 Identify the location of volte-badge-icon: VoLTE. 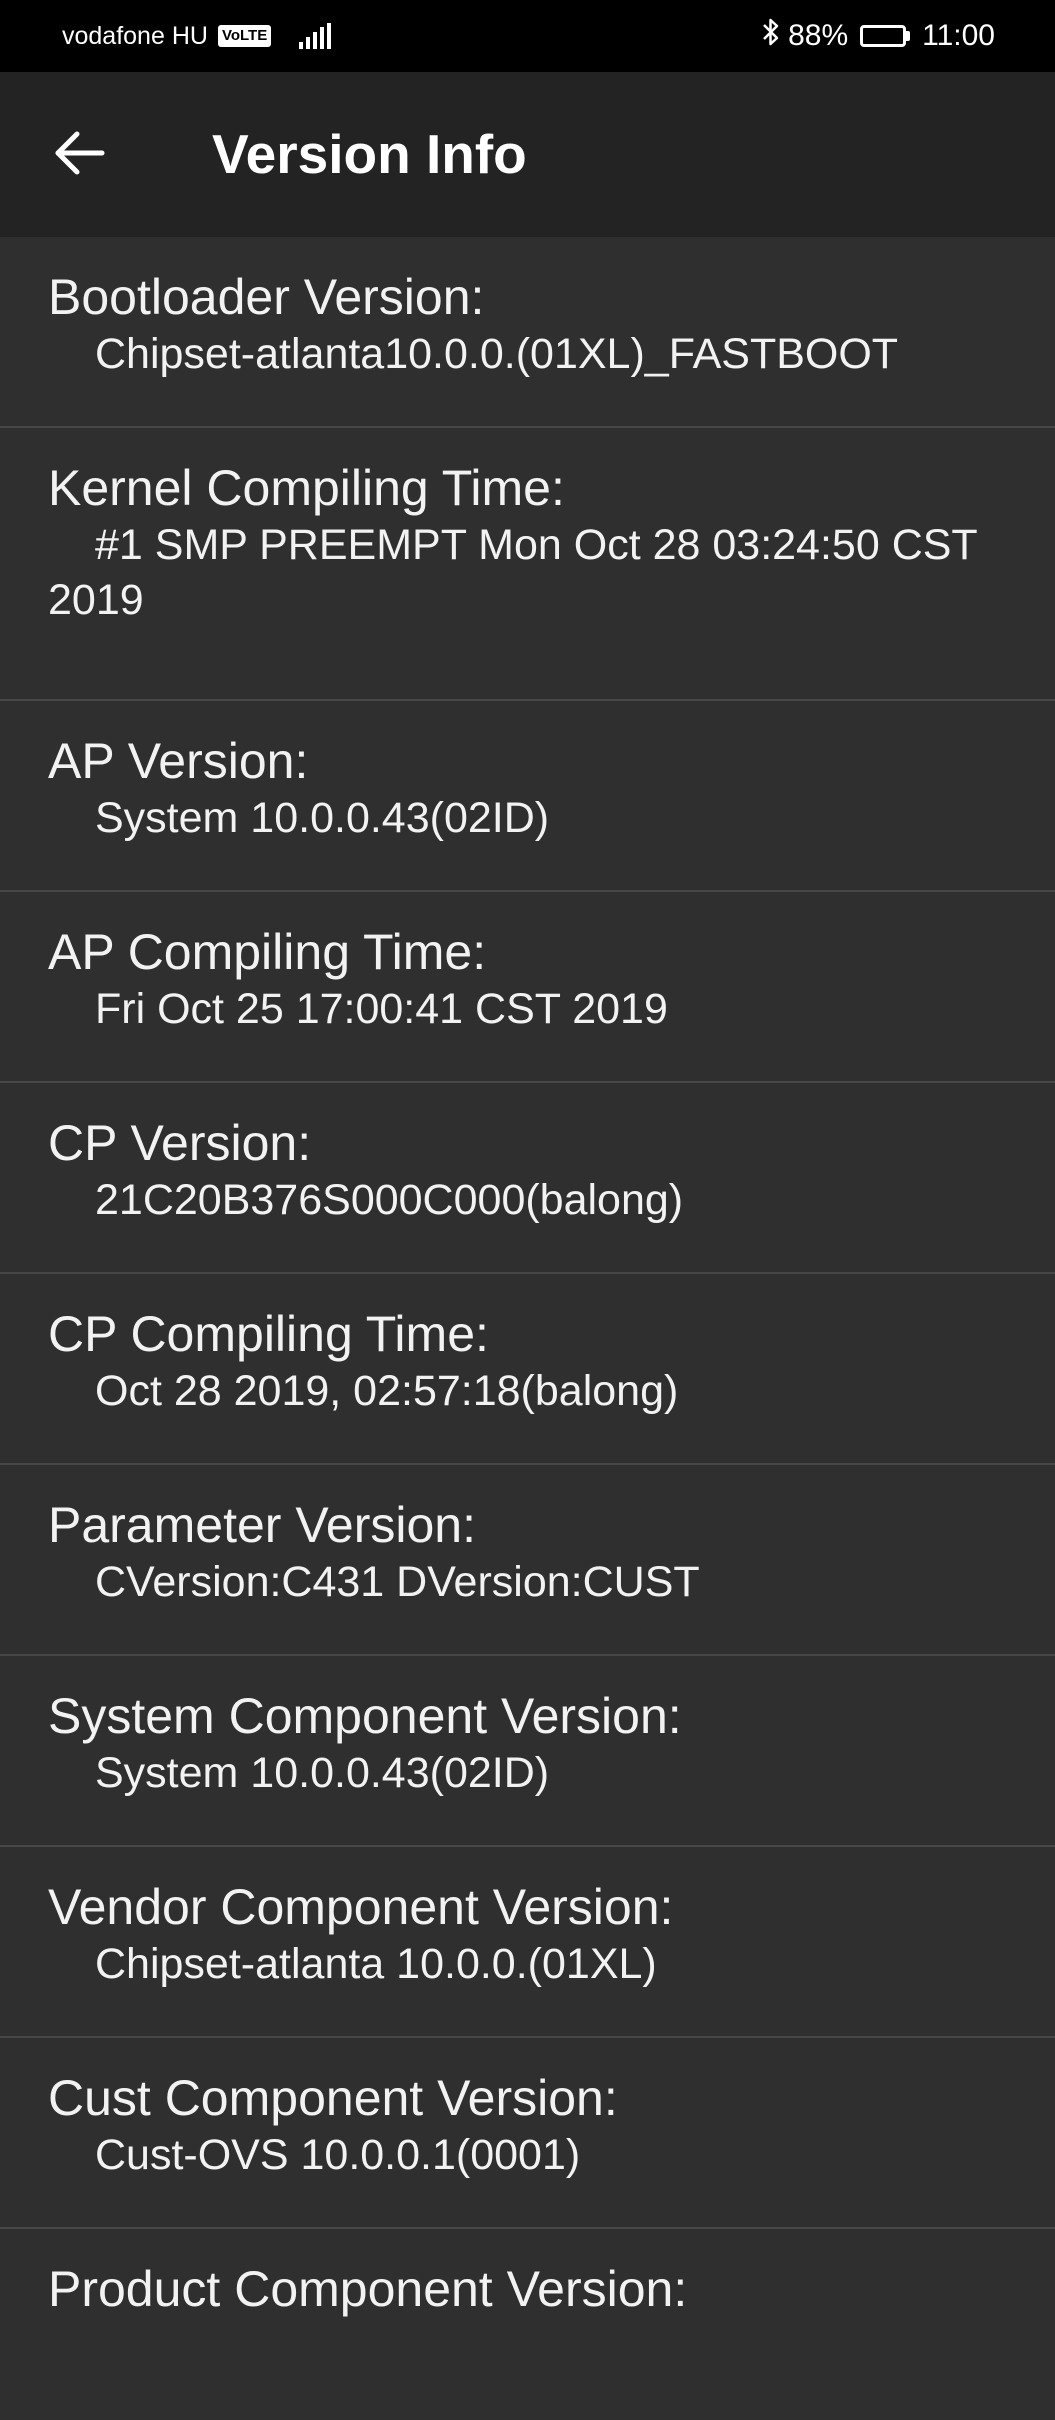
(244, 36).